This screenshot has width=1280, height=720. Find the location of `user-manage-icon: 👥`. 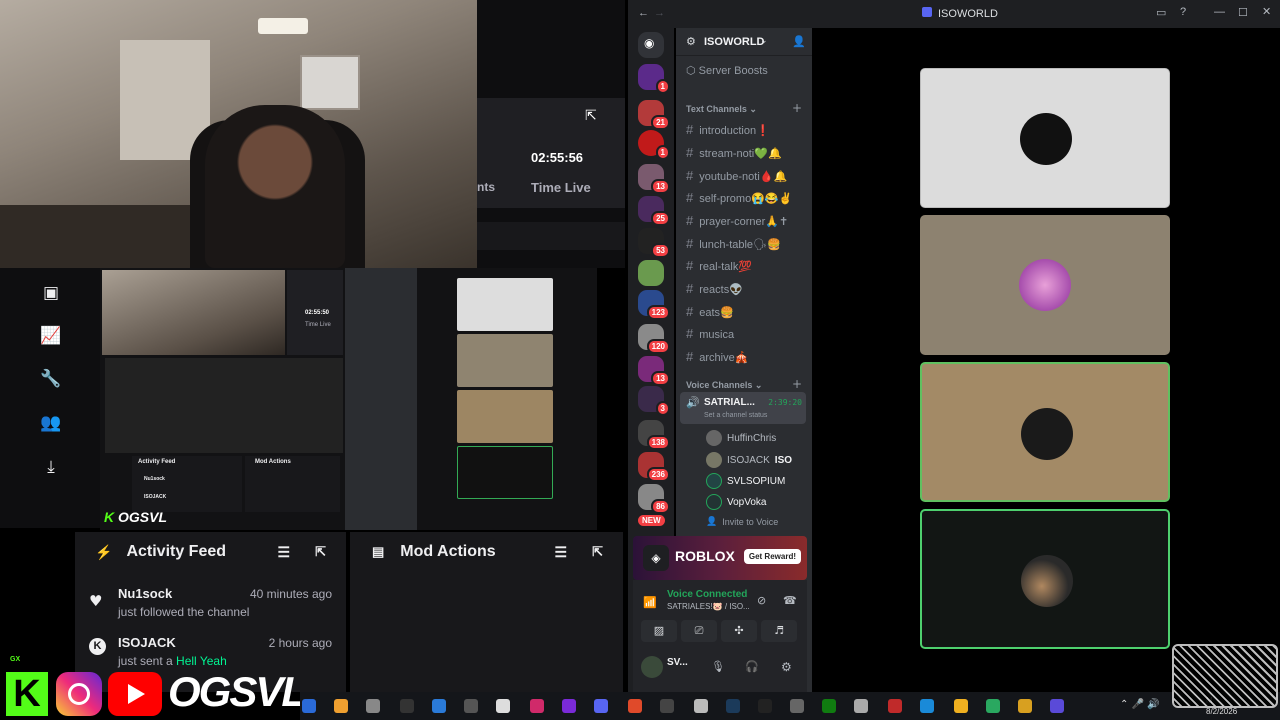

user-manage-icon: 👥 is located at coordinates (51, 423).